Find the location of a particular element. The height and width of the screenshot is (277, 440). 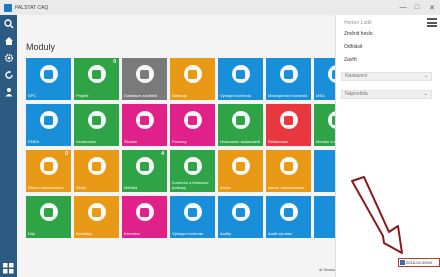

settings-gear-icon is located at coordinates (8, 57).